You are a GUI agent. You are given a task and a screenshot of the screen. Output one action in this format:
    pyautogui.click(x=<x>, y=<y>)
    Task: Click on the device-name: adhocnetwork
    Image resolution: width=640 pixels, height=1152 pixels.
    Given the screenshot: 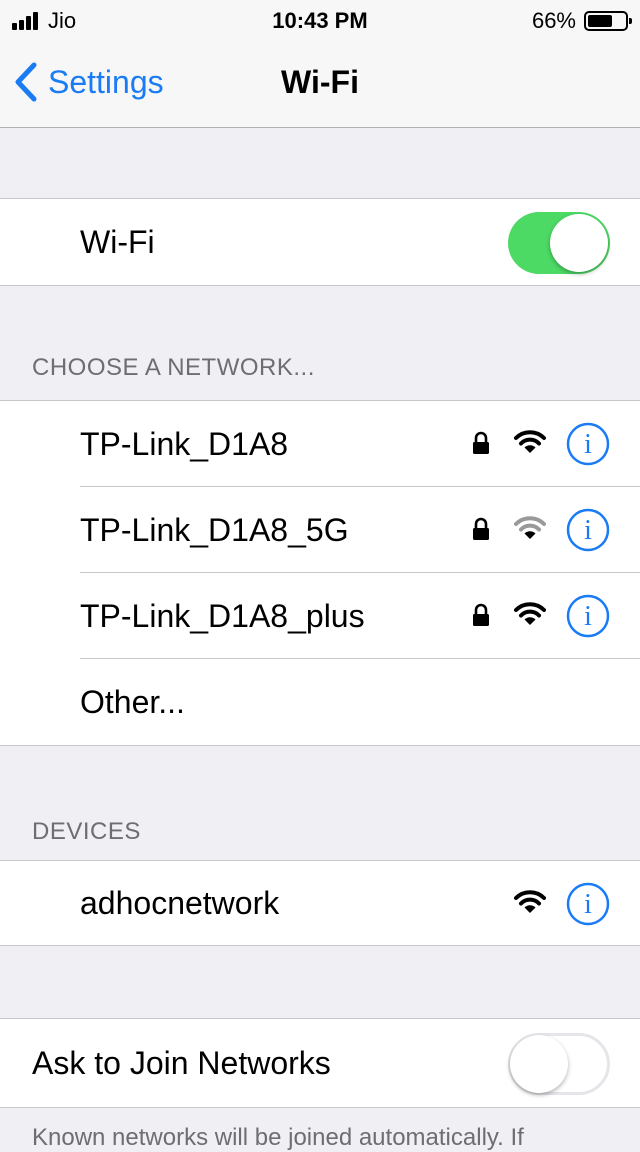 What is the action you would take?
    pyautogui.click(x=180, y=903)
    